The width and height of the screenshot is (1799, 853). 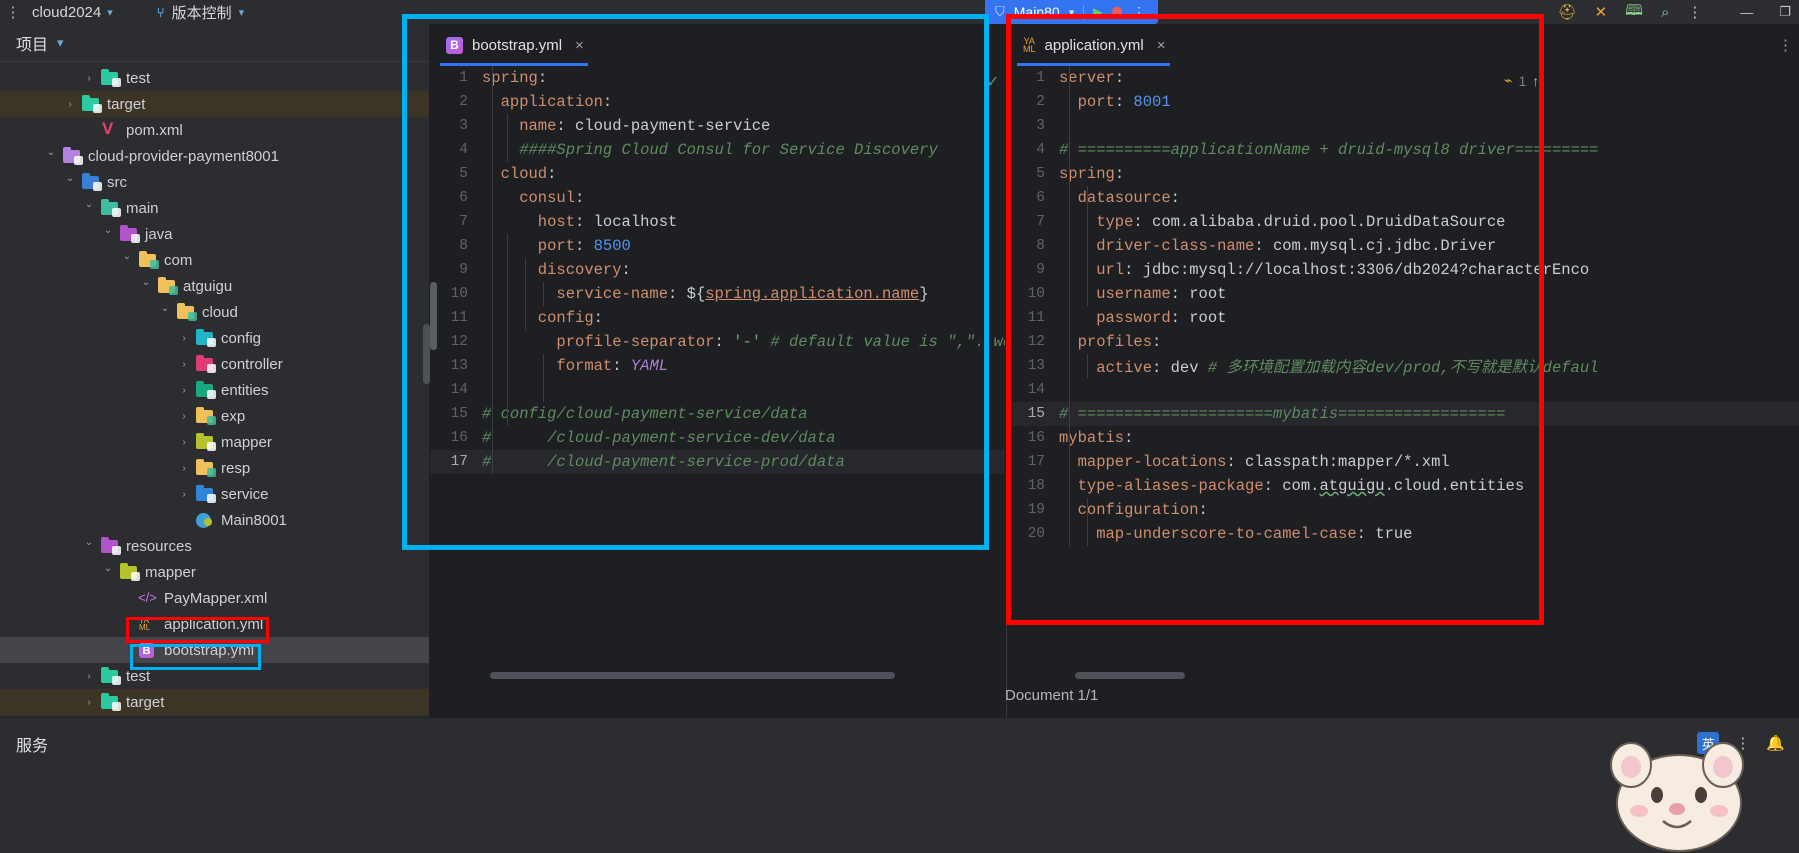 I want to click on tree-item-entities: entities, so click(x=214, y=390).